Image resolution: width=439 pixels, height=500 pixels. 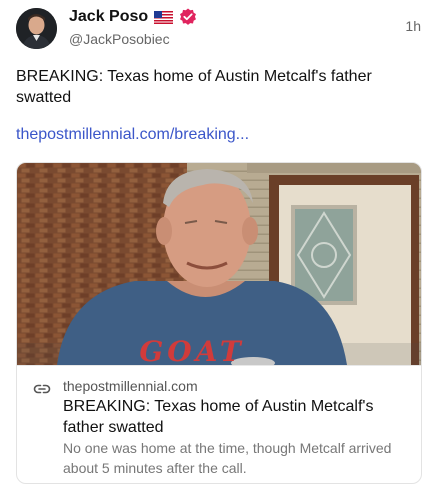 What do you see at coordinates (42, 389) in the screenshot?
I see `link-icon` at bounding box center [42, 389].